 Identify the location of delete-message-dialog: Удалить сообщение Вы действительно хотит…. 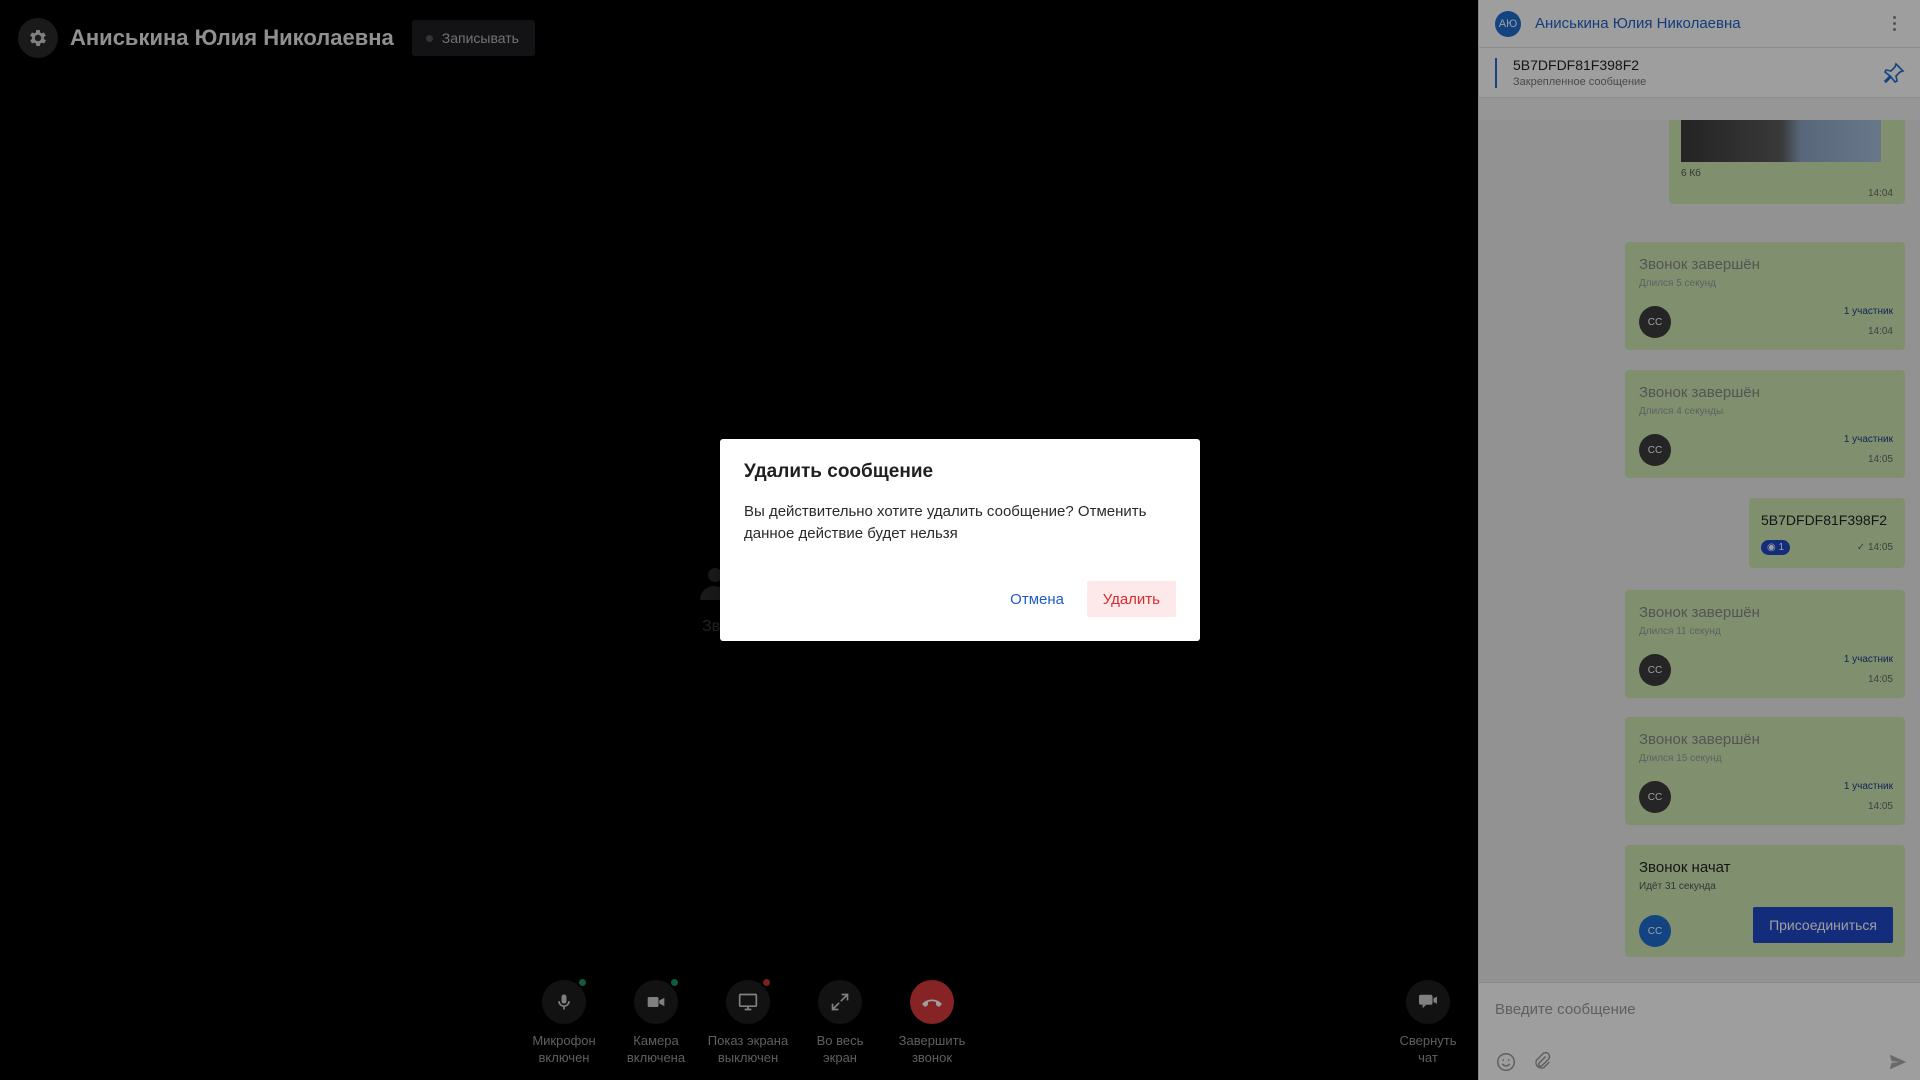
(960, 540).